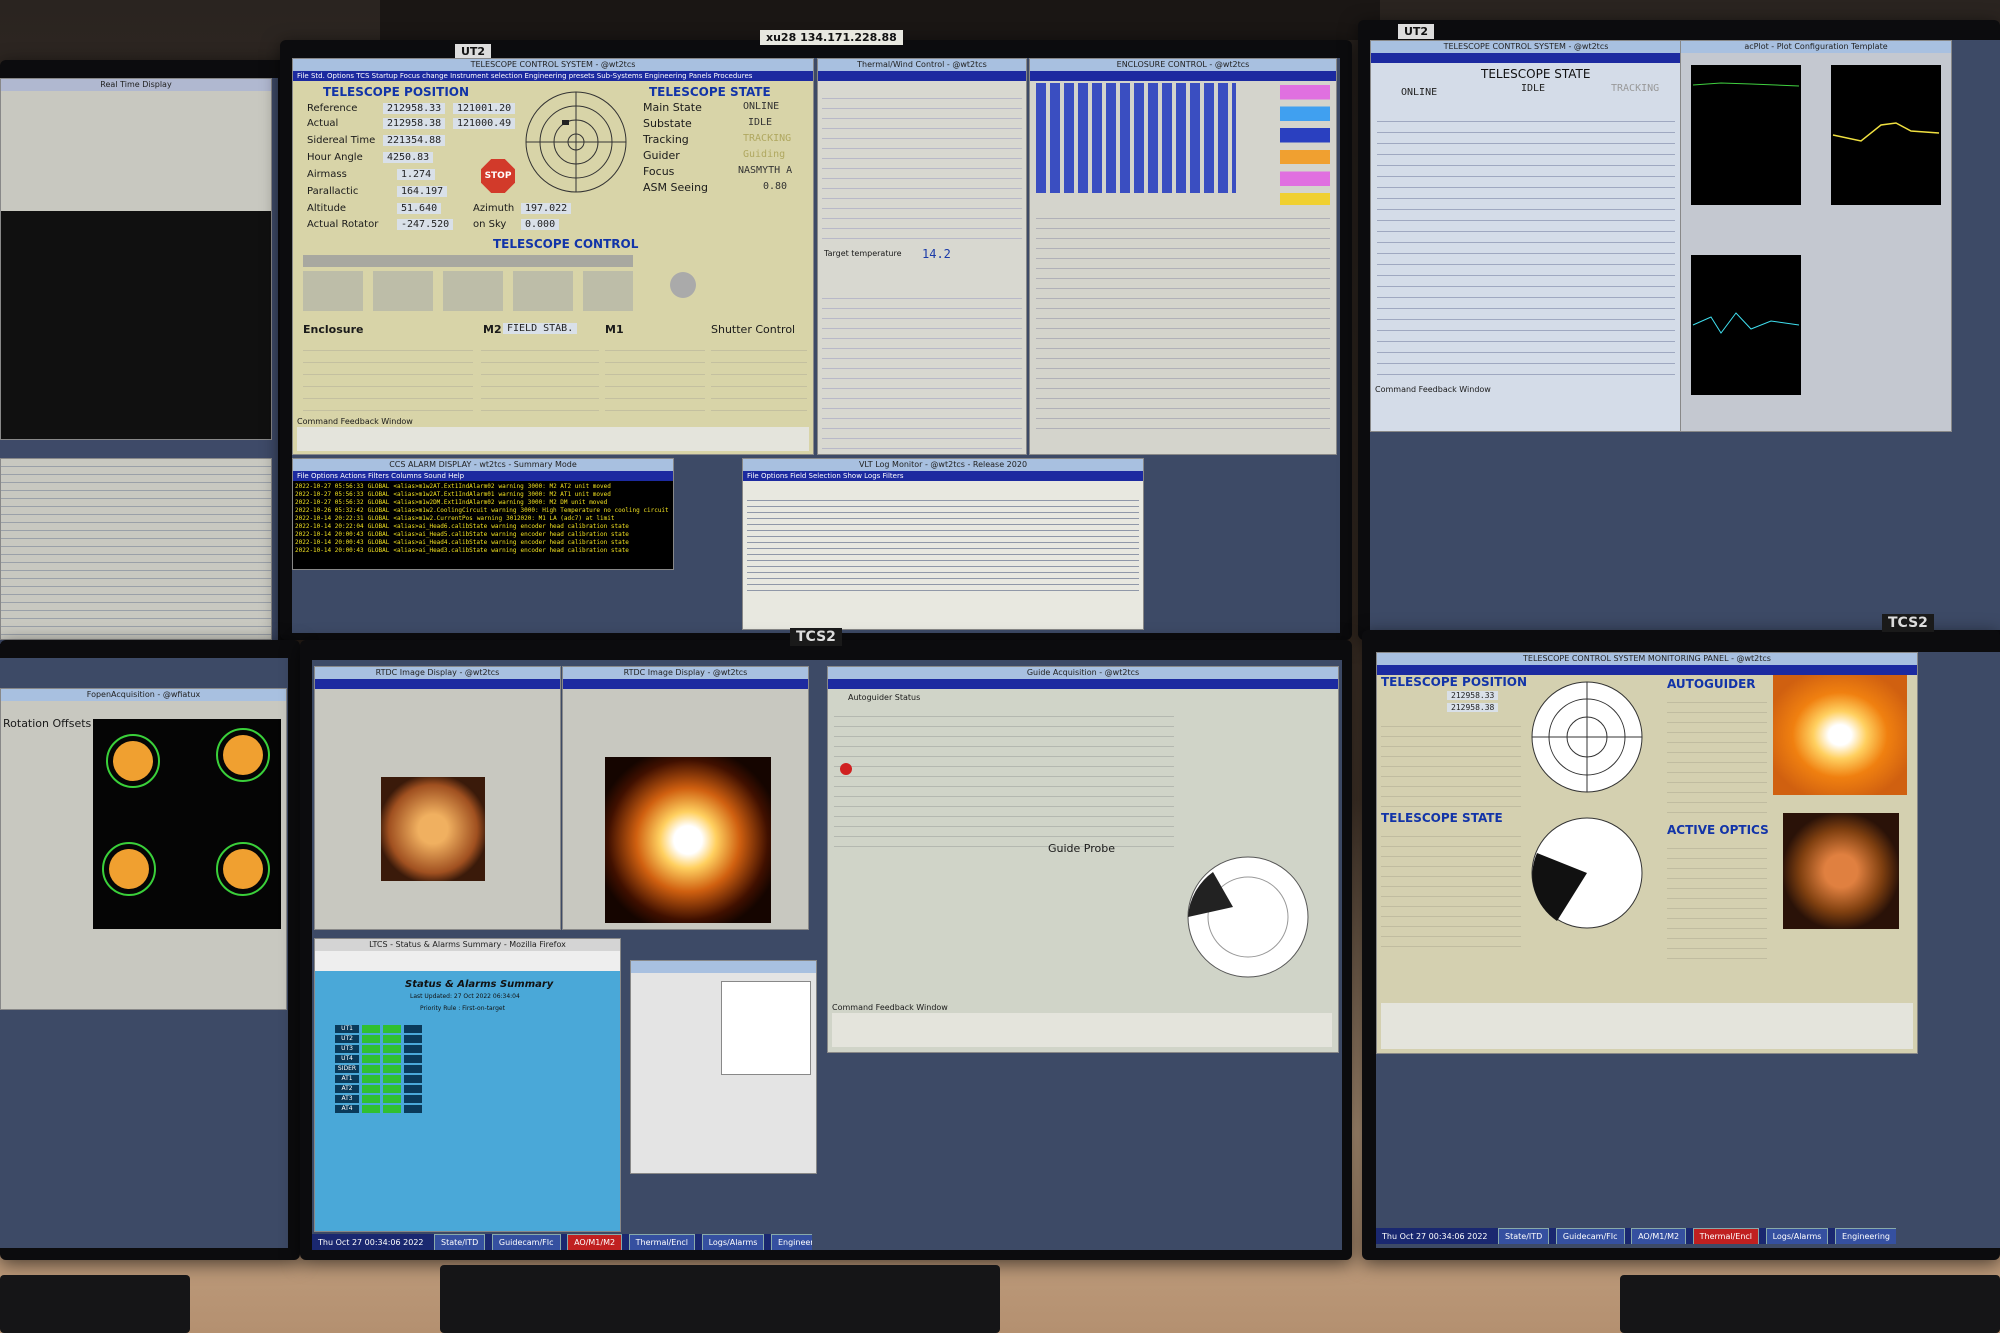  What do you see at coordinates (1726, 1236) in the screenshot?
I see `taskbar-right-thermal: Thermal/Encl` at bounding box center [1726, 1236].